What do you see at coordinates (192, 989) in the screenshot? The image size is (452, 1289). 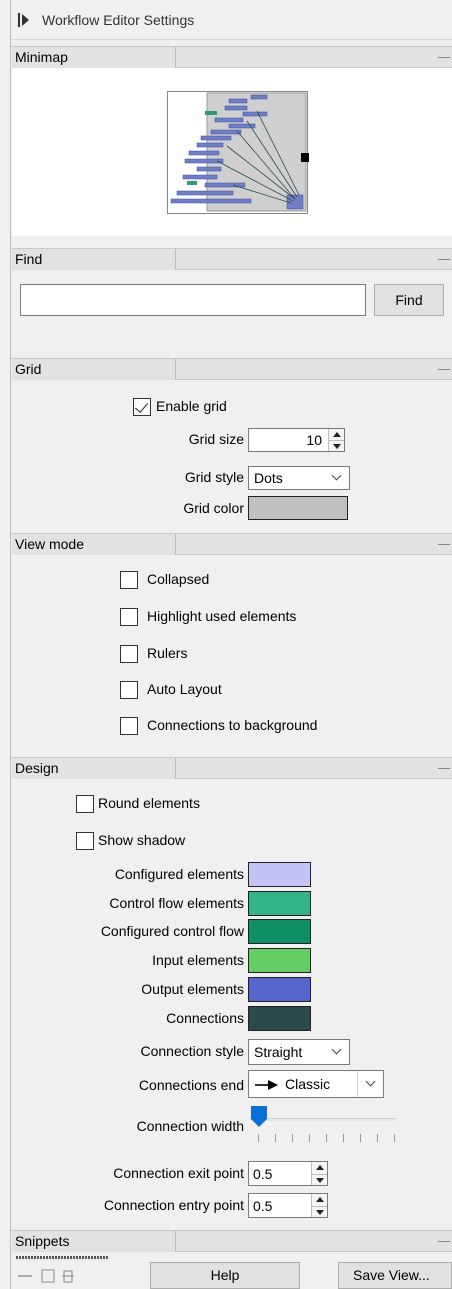 I see `output-elements-label: Output elements` at bounding box center [192, 989].